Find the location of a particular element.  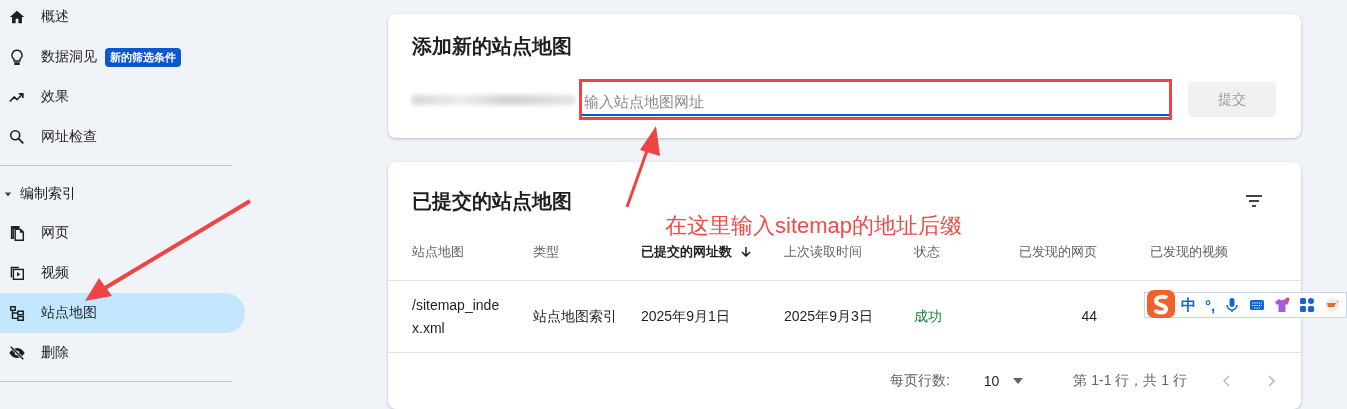

caret-icon is located at coordinates (8, 193).